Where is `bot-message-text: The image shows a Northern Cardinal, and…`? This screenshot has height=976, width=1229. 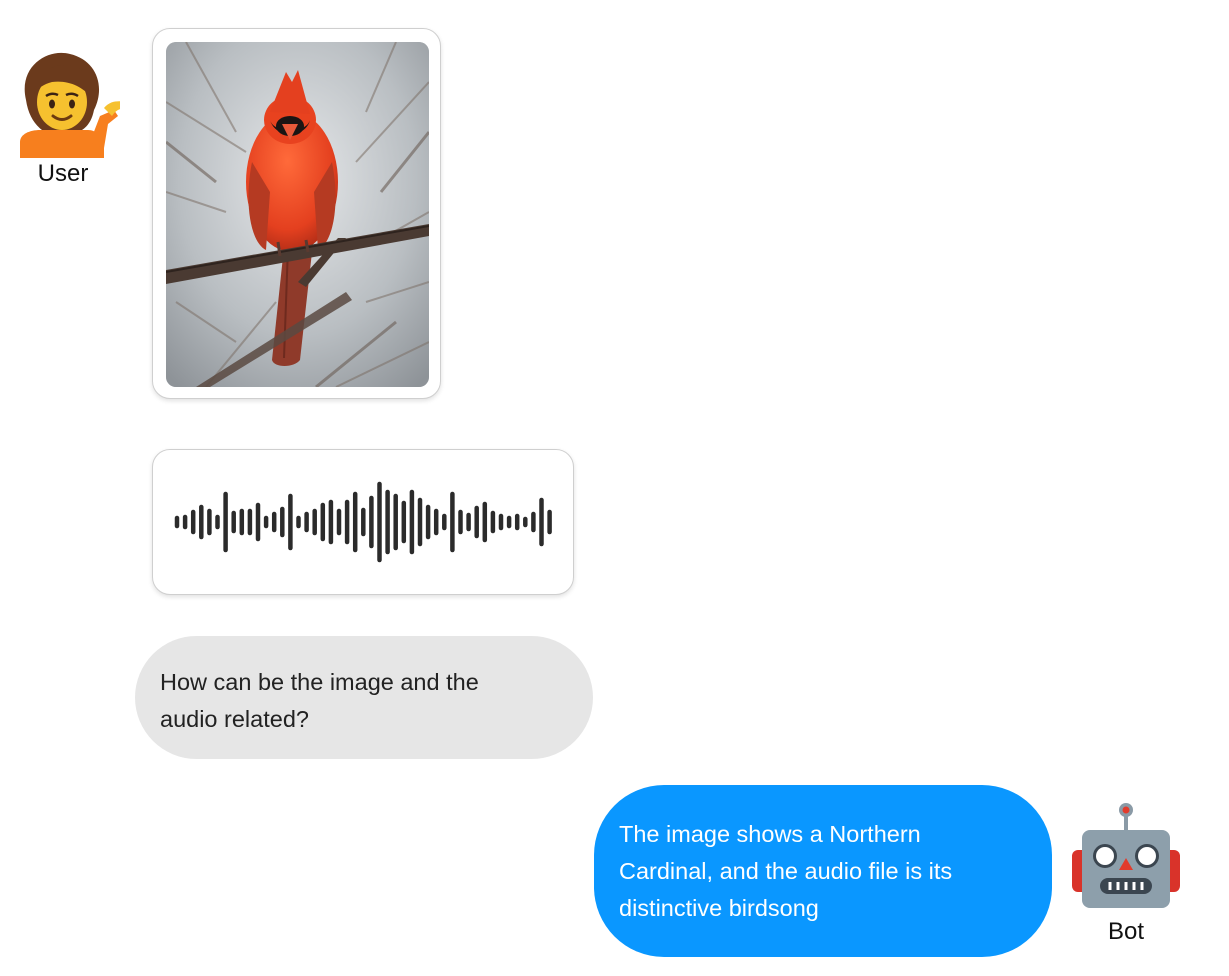 bot-message-text: The image shows a Northern Cardinal, and… is located at coordinates (786, 871).